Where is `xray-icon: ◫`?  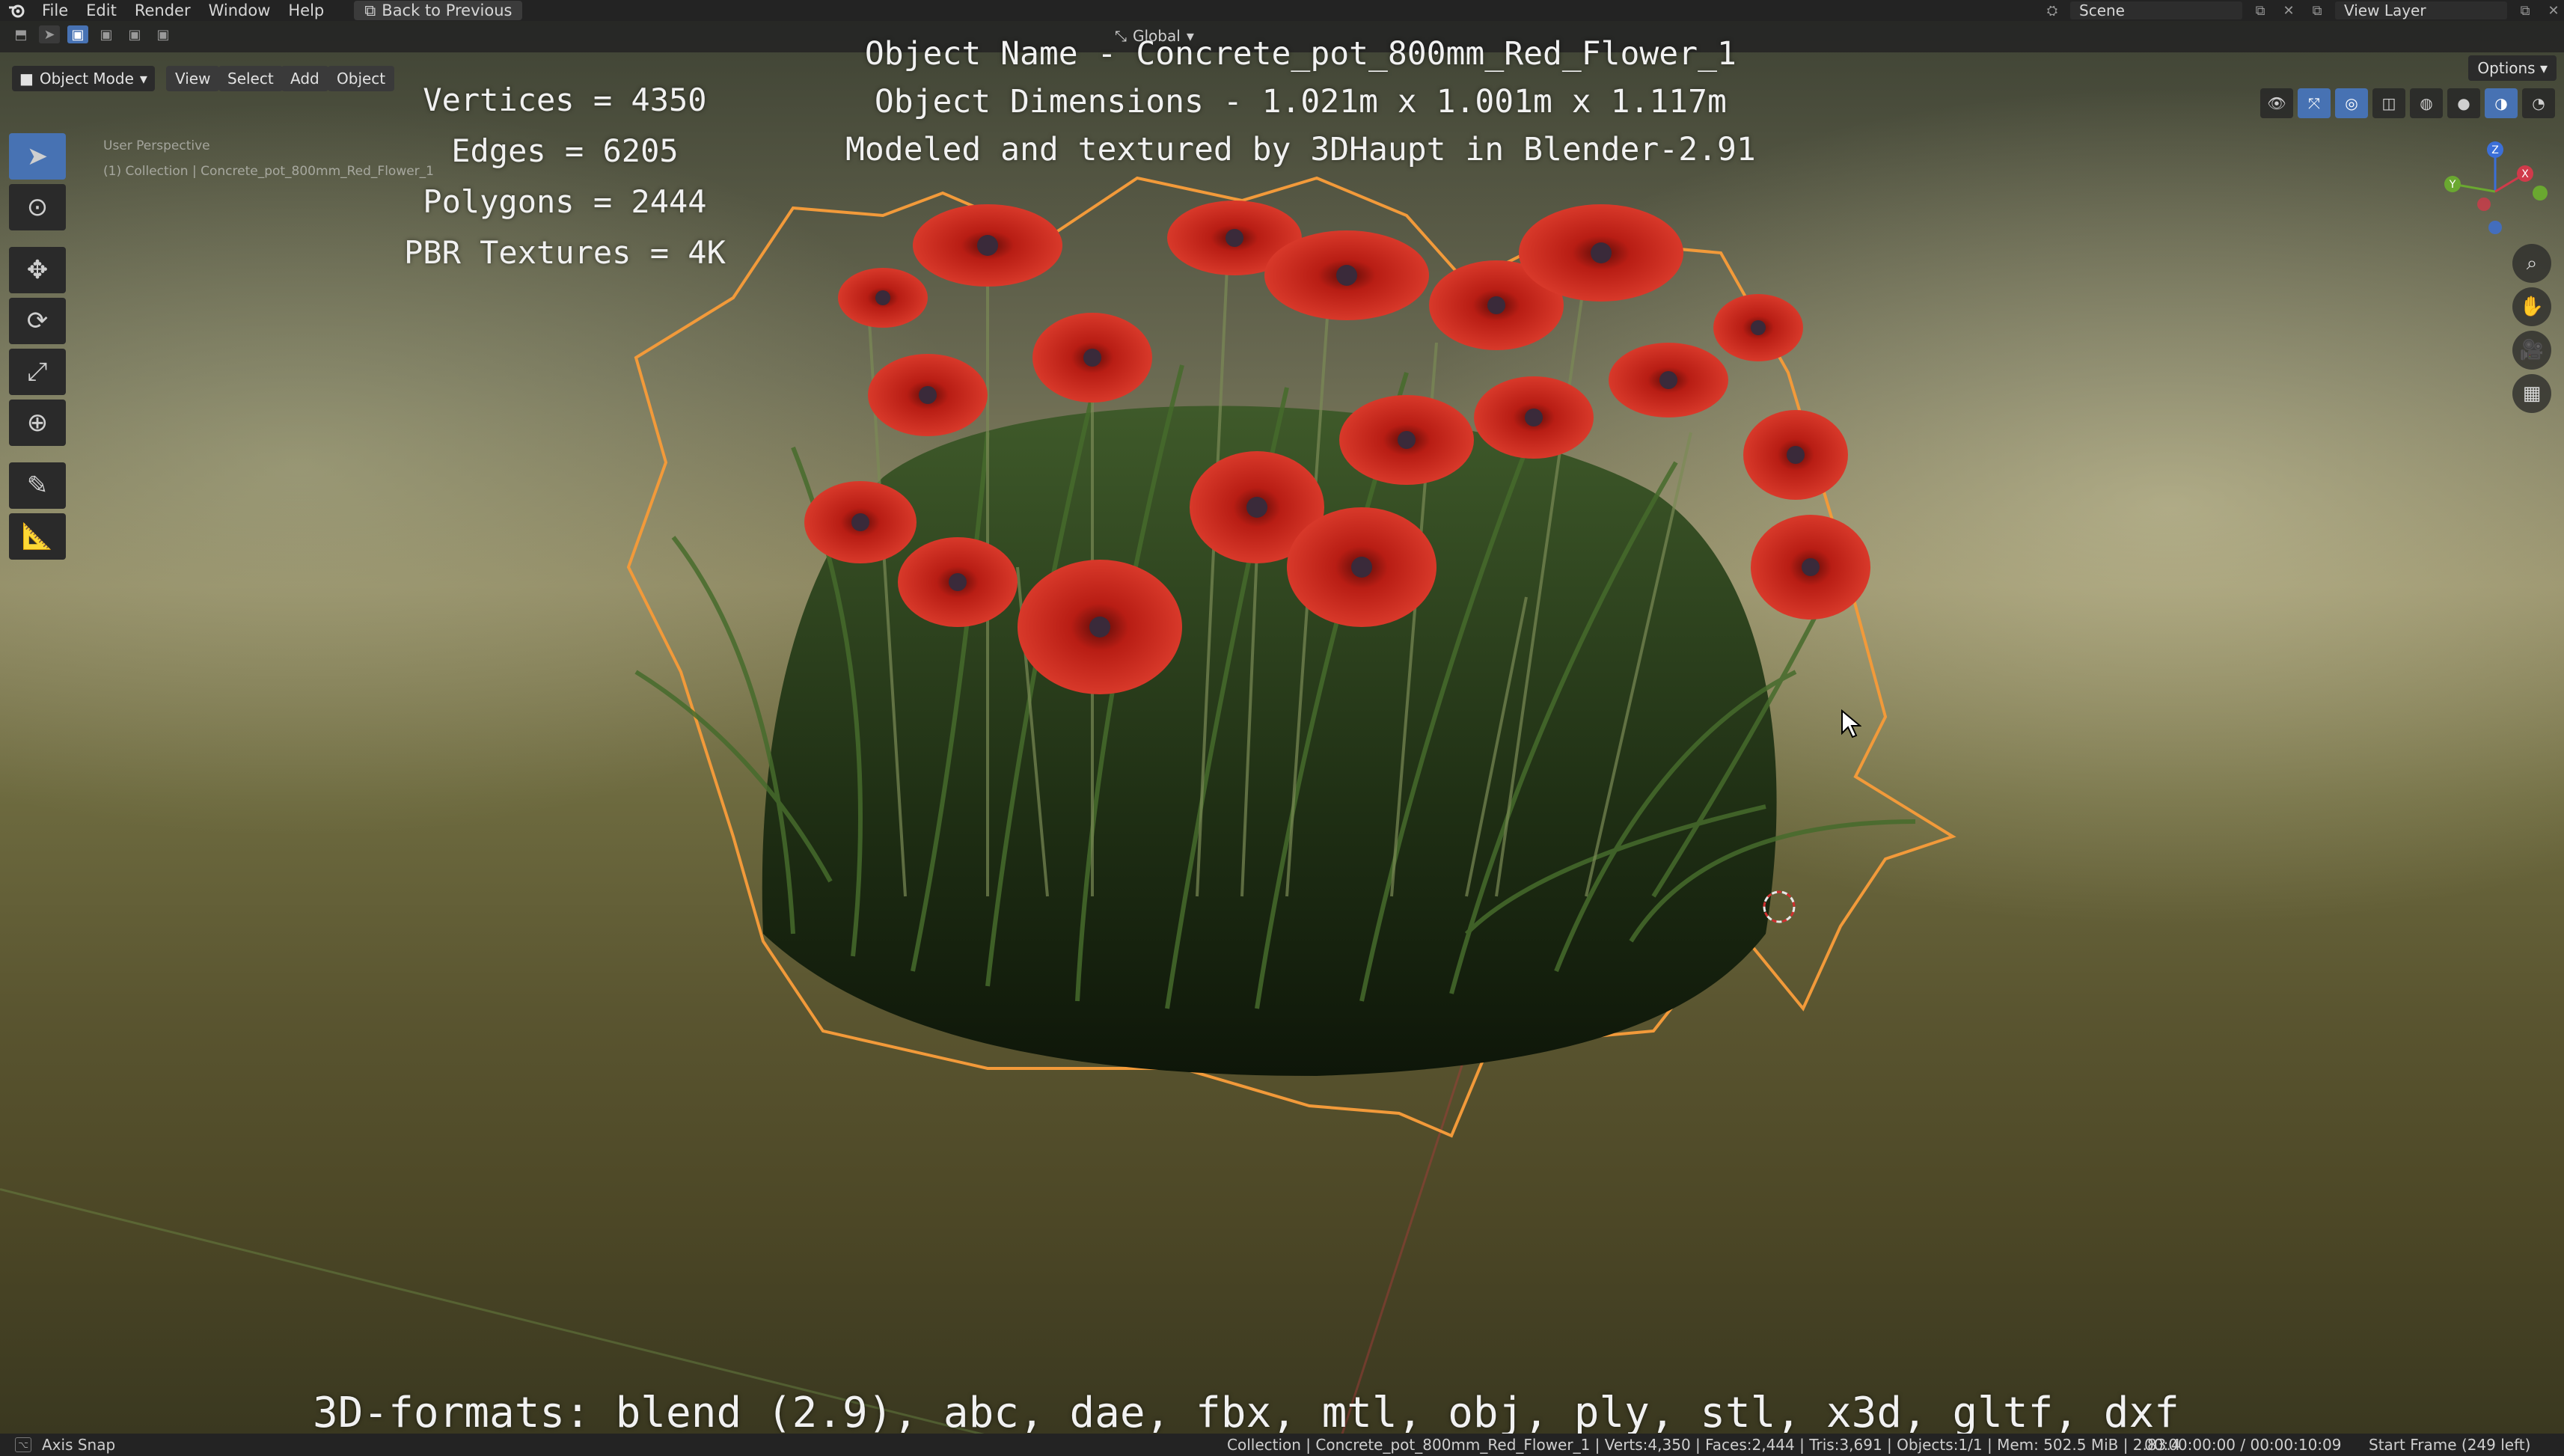 xray-icon: ◫ is located at coordinates (2388, 103).